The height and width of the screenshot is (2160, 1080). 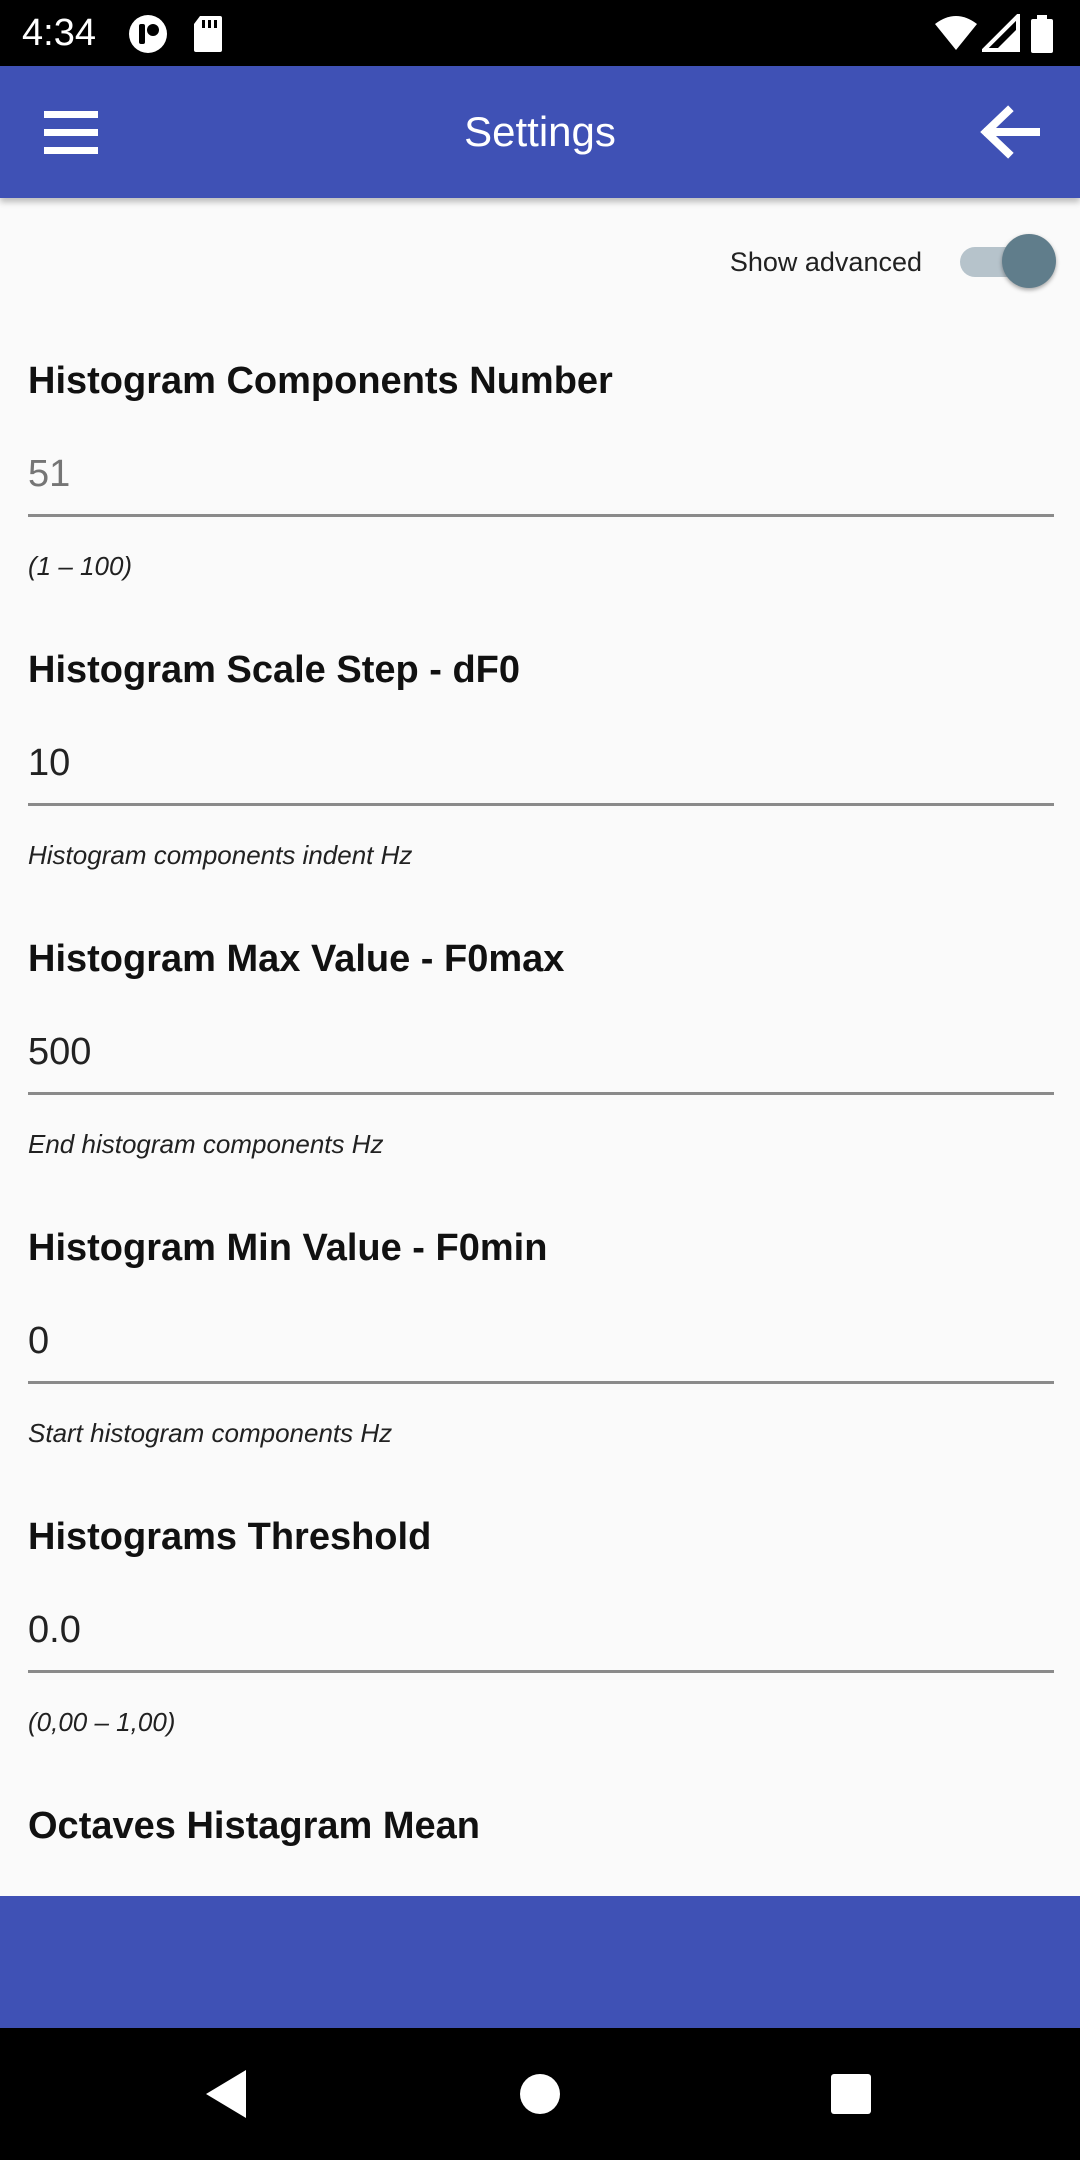 What do you see at coordinates (220, 855) in the screenshot?
I see `setting-hint: Histogram components indent Hz` at bounding box center [220, 855].